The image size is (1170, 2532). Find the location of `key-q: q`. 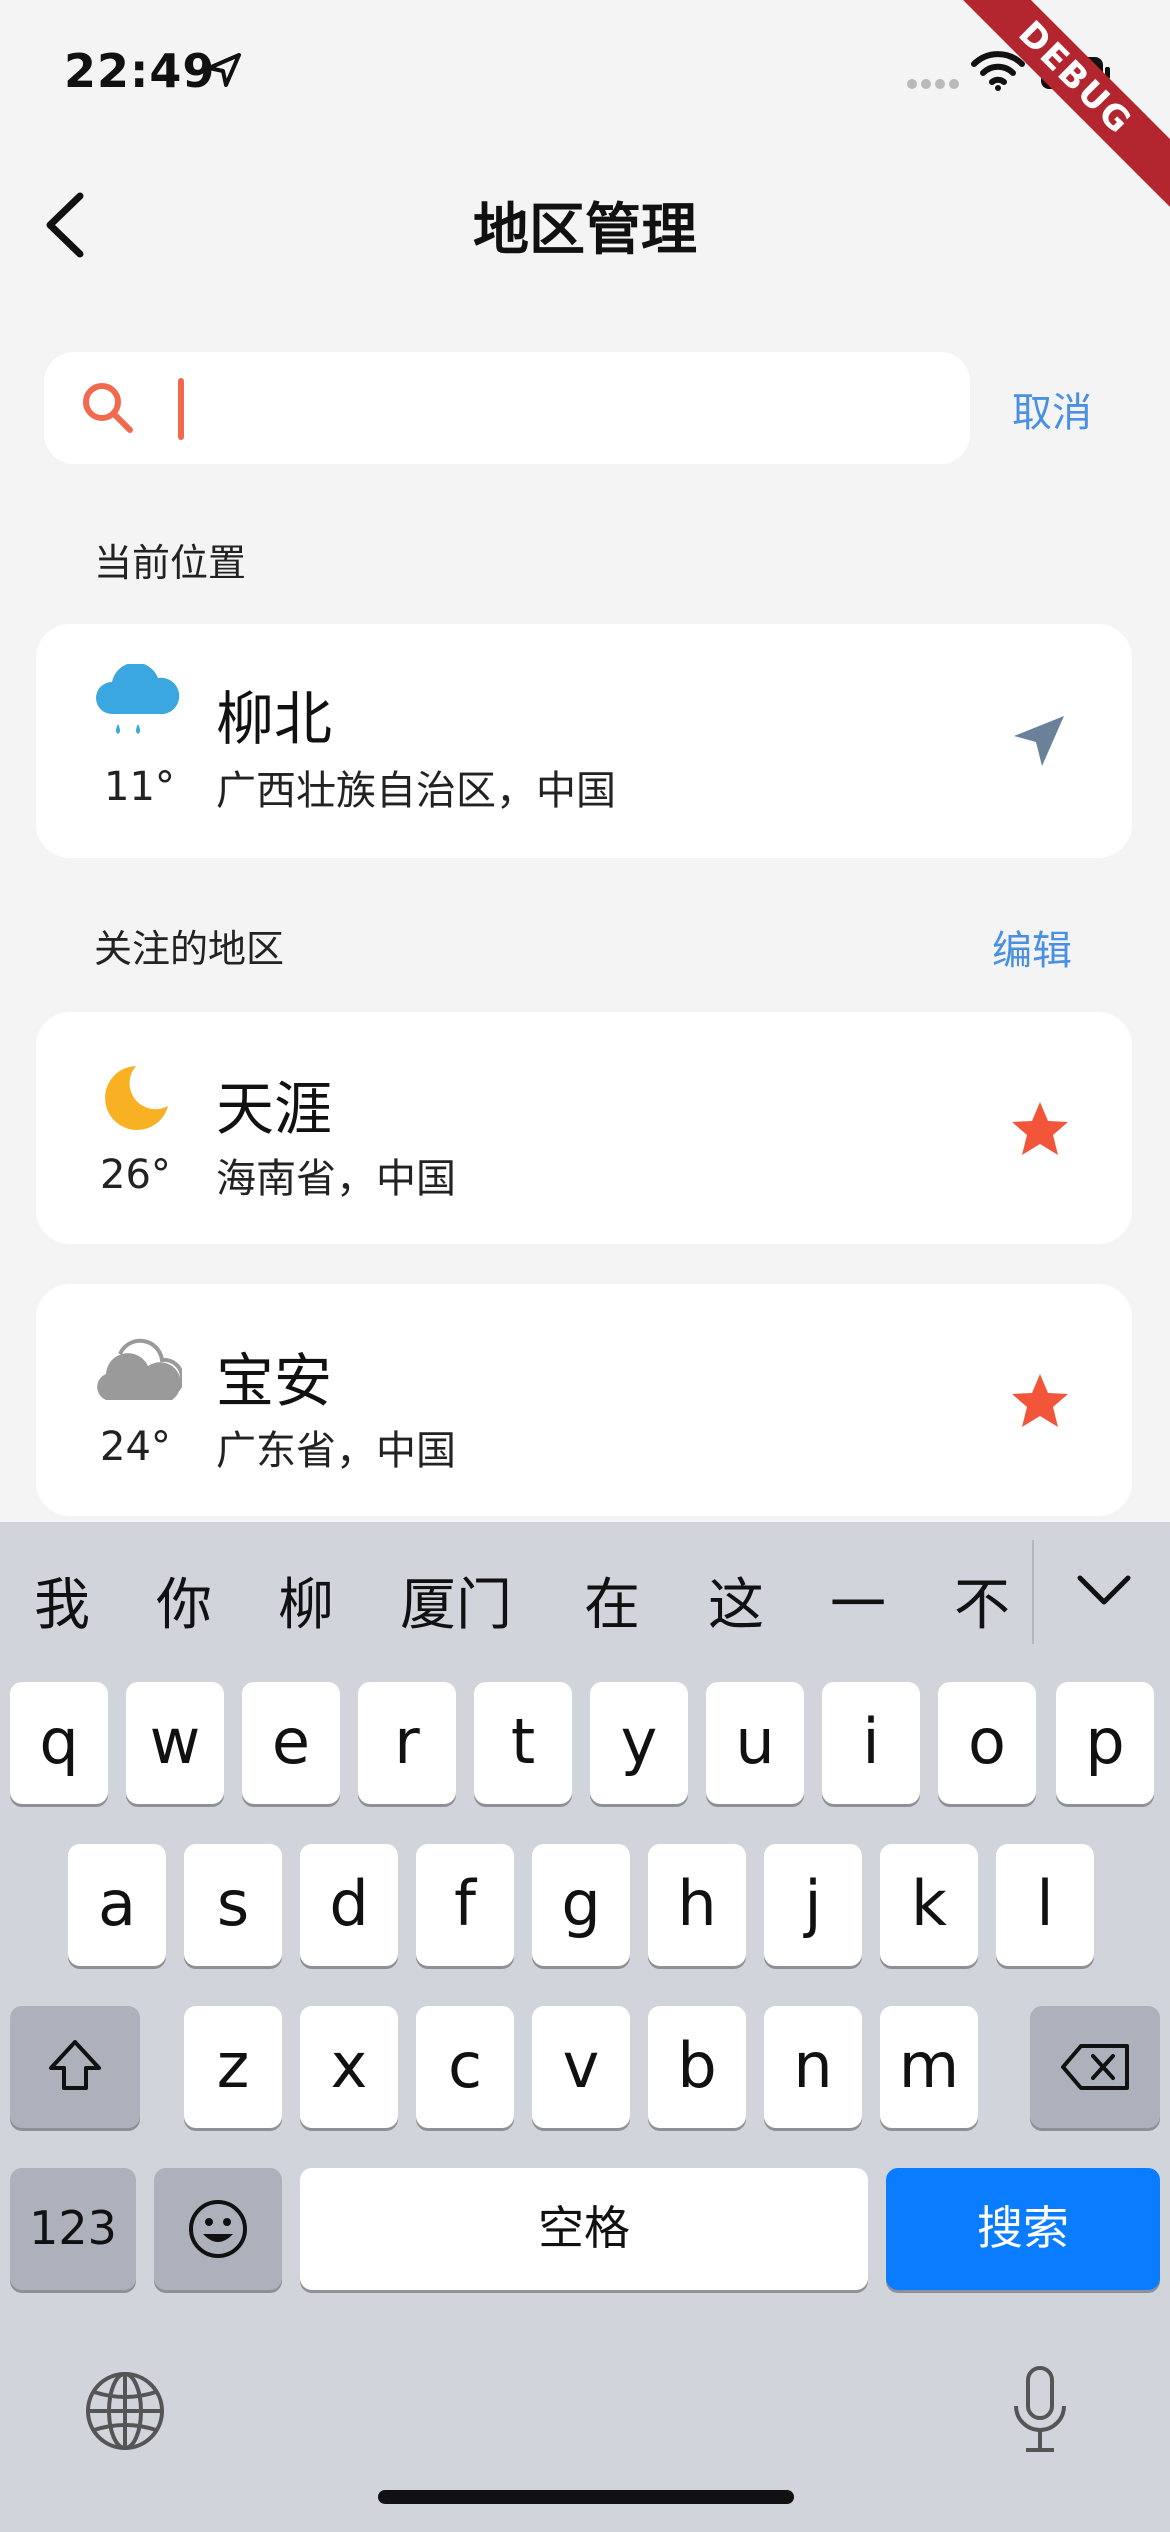

key-q: q is located at coordinates (59, 1743).